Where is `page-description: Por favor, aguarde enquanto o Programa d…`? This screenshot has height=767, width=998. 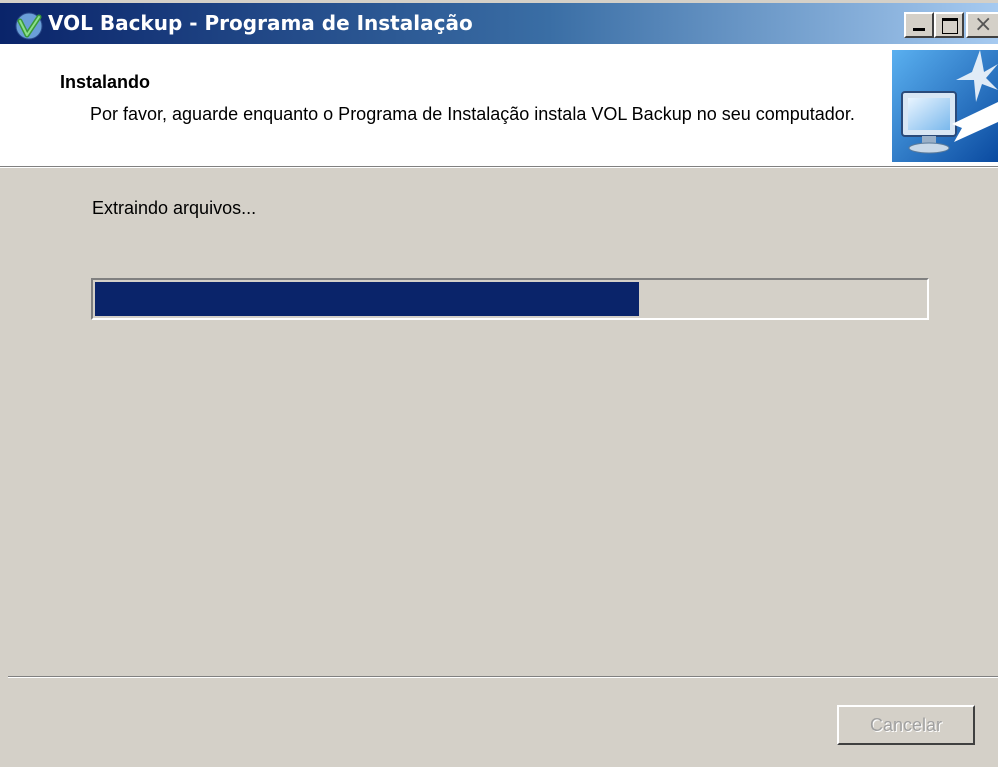
page-description: Por favor, aguarde enquanto o Programa d… is located at coordinates (472, 114).